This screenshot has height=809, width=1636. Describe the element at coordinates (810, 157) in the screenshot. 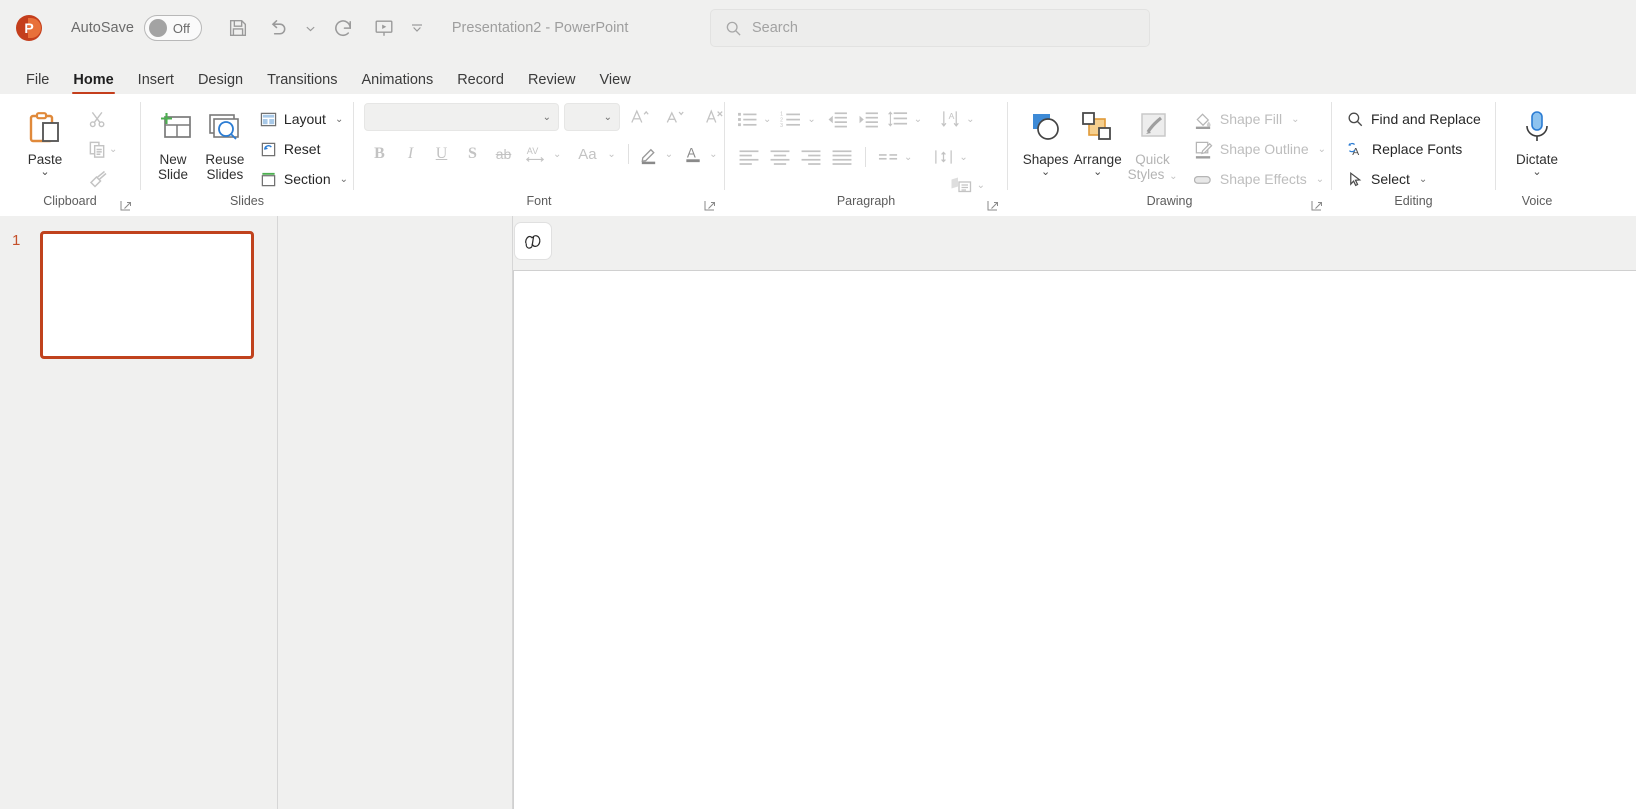

I see `align-right-button` at that location.